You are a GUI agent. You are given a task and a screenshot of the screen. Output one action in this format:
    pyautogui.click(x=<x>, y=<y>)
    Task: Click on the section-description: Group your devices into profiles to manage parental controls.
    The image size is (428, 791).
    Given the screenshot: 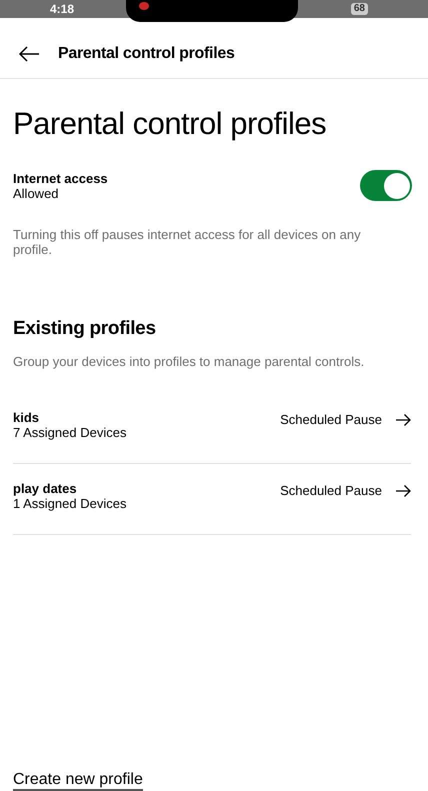 What is the action you would take?
    pyautogui.click(x=189, y=361)
    